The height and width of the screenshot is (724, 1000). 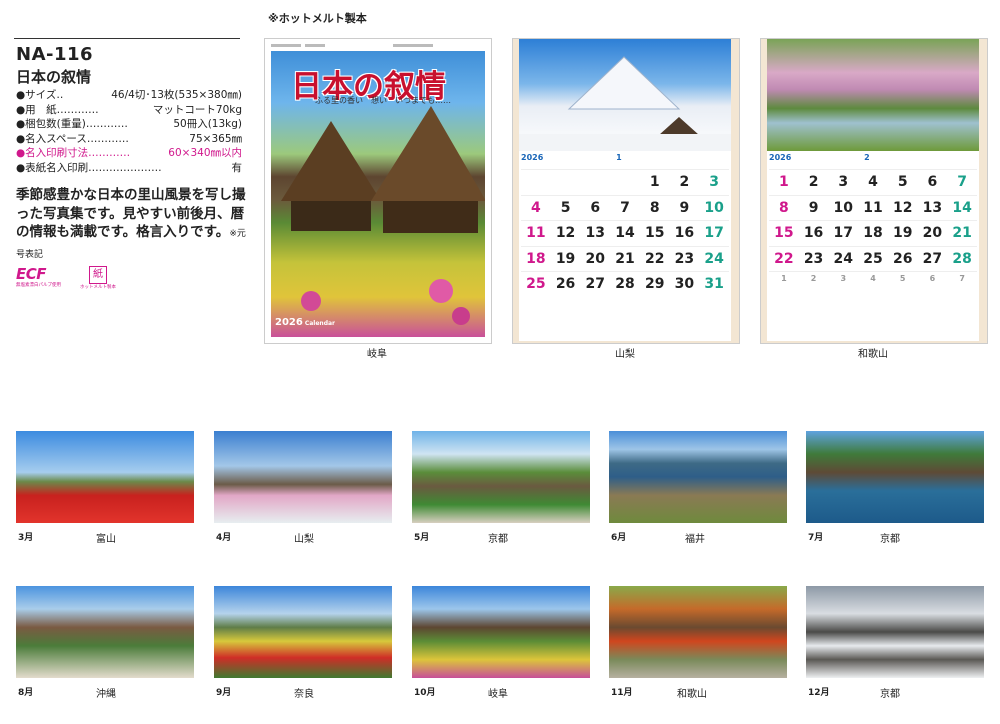 What do you see at coordinates (873, 182) in the screenshot?
I see `calendar-day-cell: 4` at bounding box center [873, 182].